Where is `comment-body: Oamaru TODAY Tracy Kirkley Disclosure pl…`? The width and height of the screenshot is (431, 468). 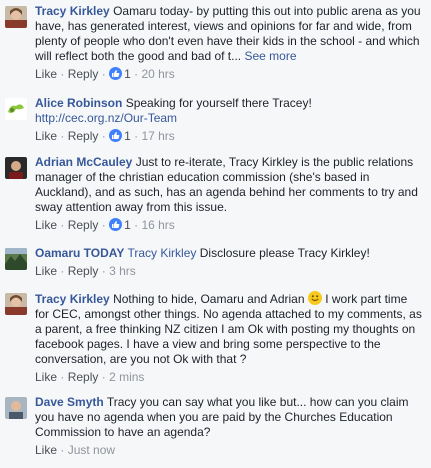
comment-body: Oamaru TODAY Tracy Kirkley Disclosure pl… is located at coordinates (229, 262).